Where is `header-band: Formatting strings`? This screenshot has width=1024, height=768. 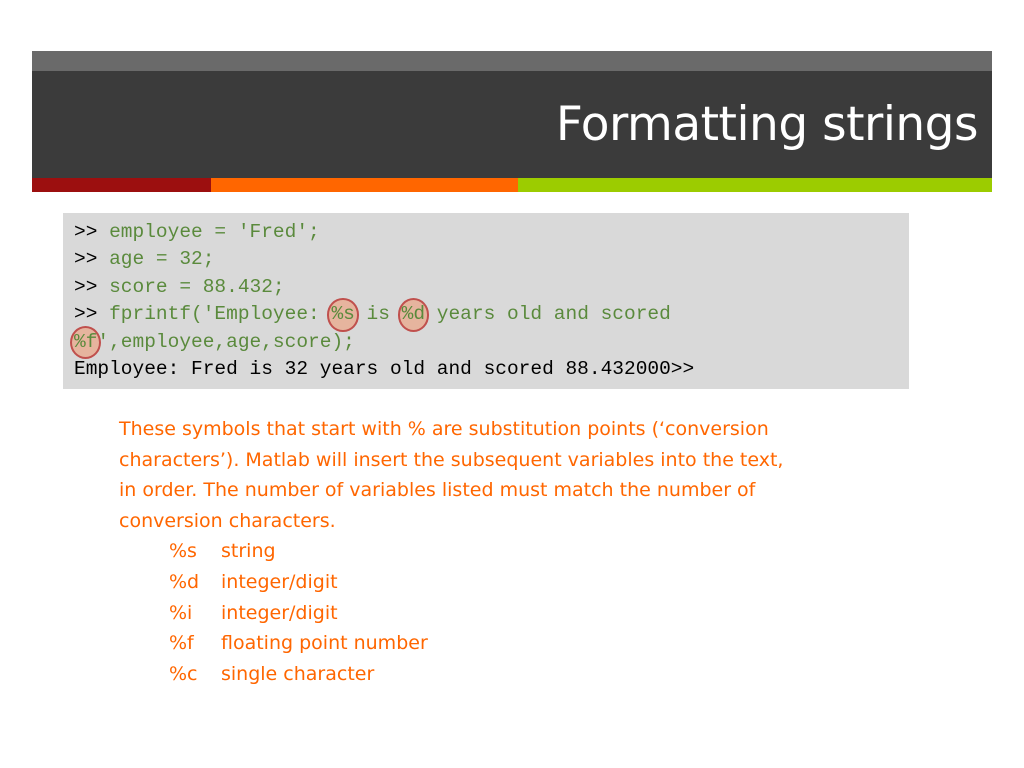
header-band: Formatting strings is located at coordinates (512, 124).